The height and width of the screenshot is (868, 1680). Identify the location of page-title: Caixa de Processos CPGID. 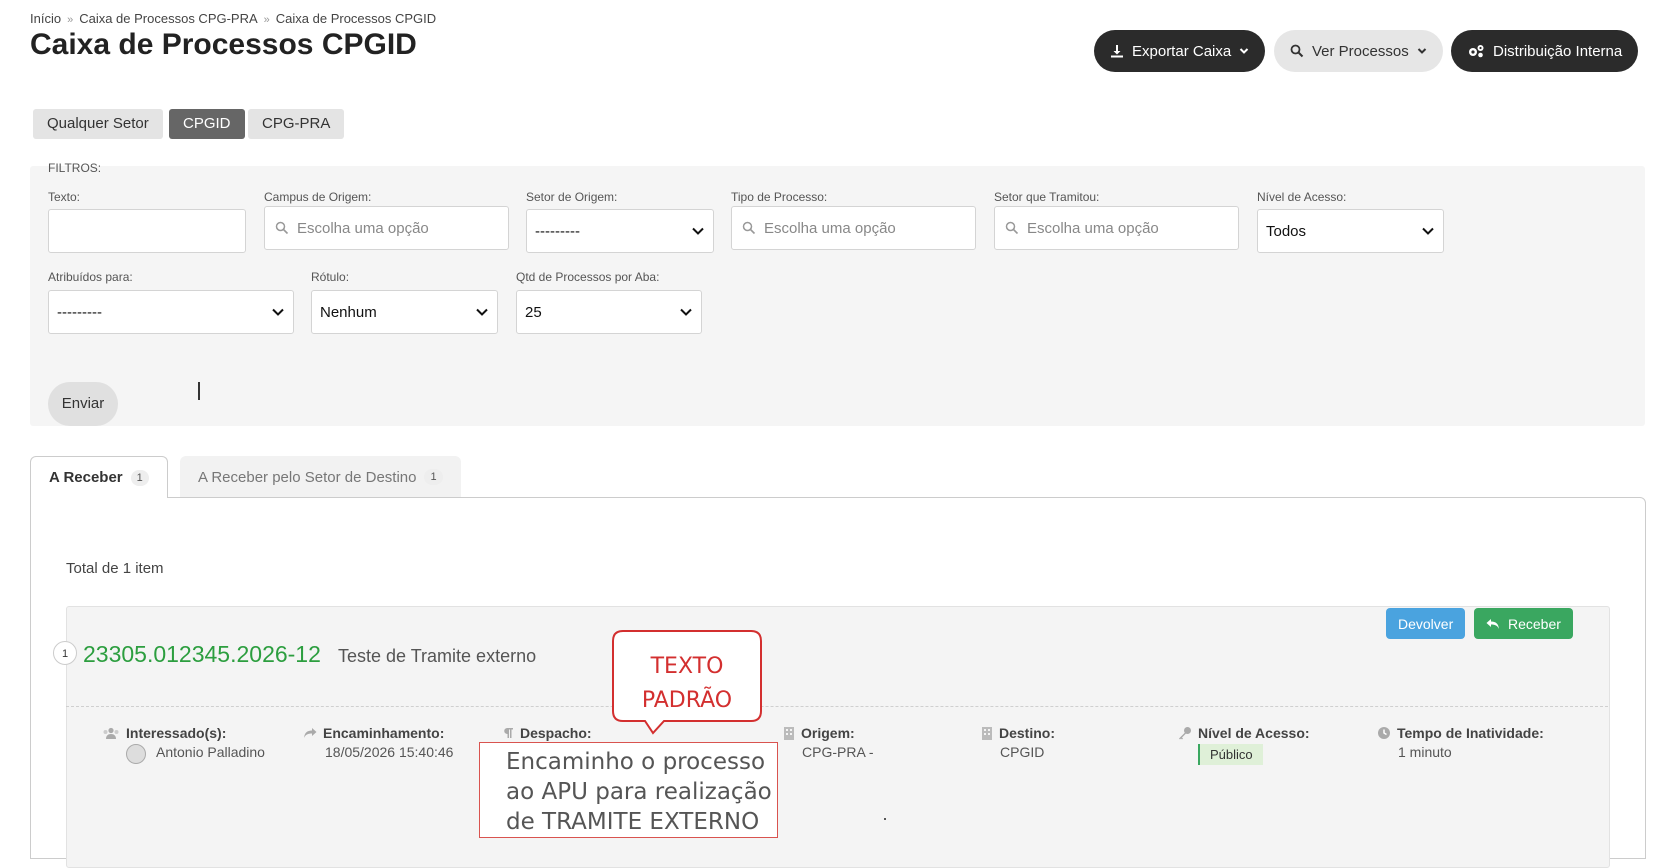
(223, 44).